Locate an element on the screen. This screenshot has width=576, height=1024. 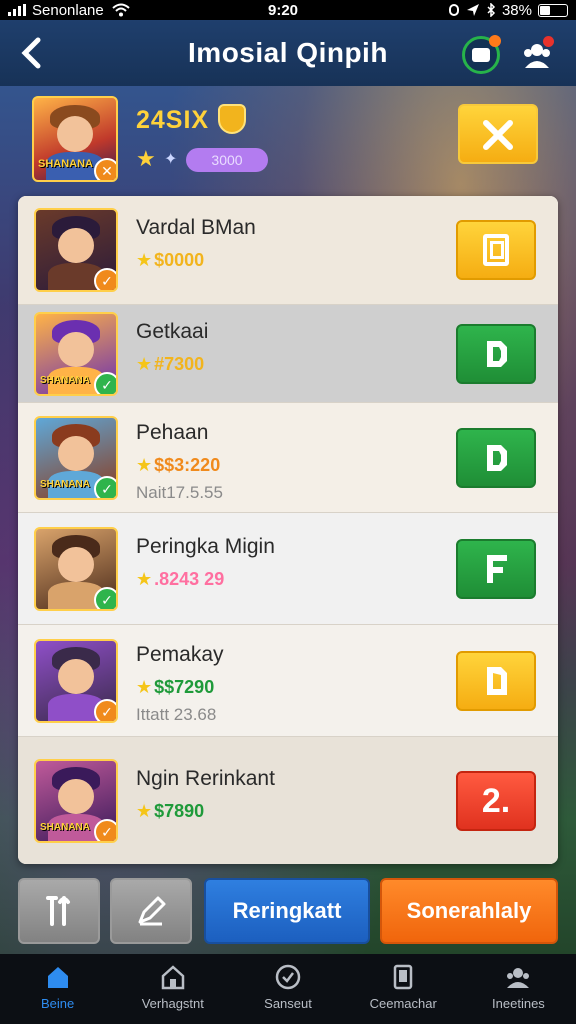
ranking-row: ✓ Vardal BMan ★ $0000 is located at coordinates (288, 250).